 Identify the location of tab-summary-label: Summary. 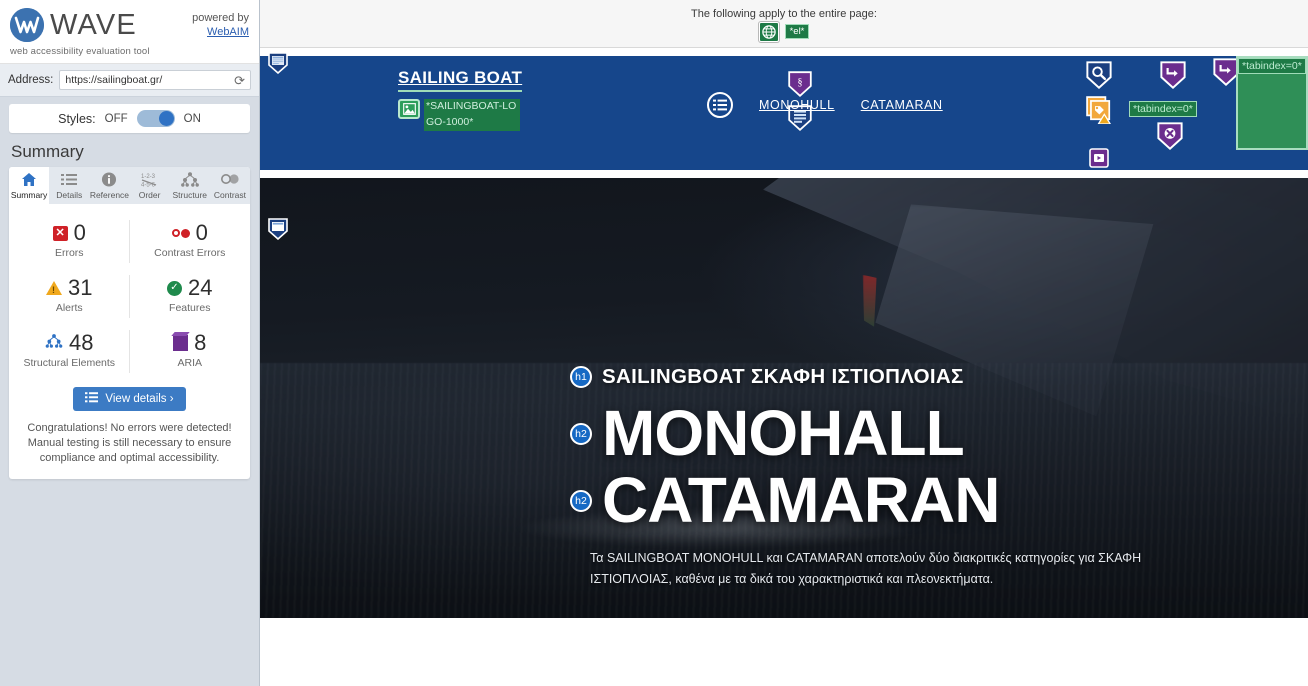
(29, 195).